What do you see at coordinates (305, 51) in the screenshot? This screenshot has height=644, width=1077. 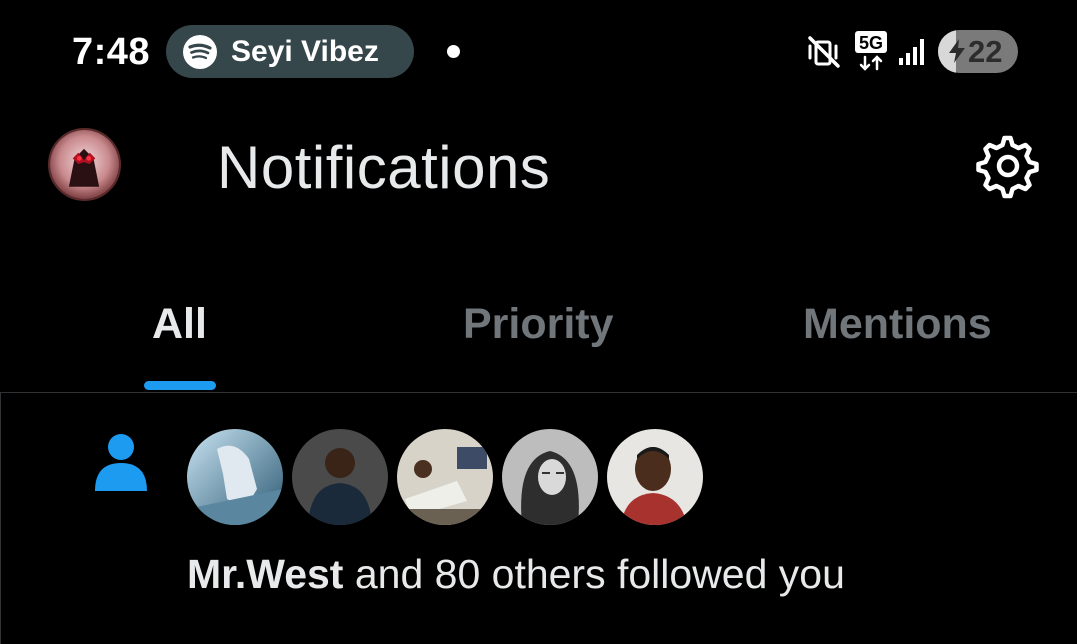 I see `media-title: Seyi Vibez` at bounding box center [305, 51].